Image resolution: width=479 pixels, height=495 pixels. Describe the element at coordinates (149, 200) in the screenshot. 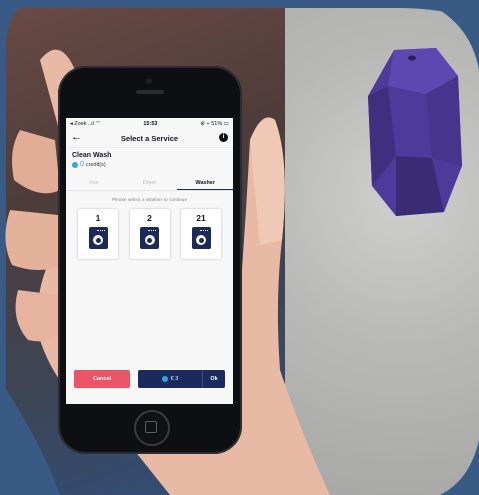

I see `selection-hint: Please select a Washer to continue` at that location.